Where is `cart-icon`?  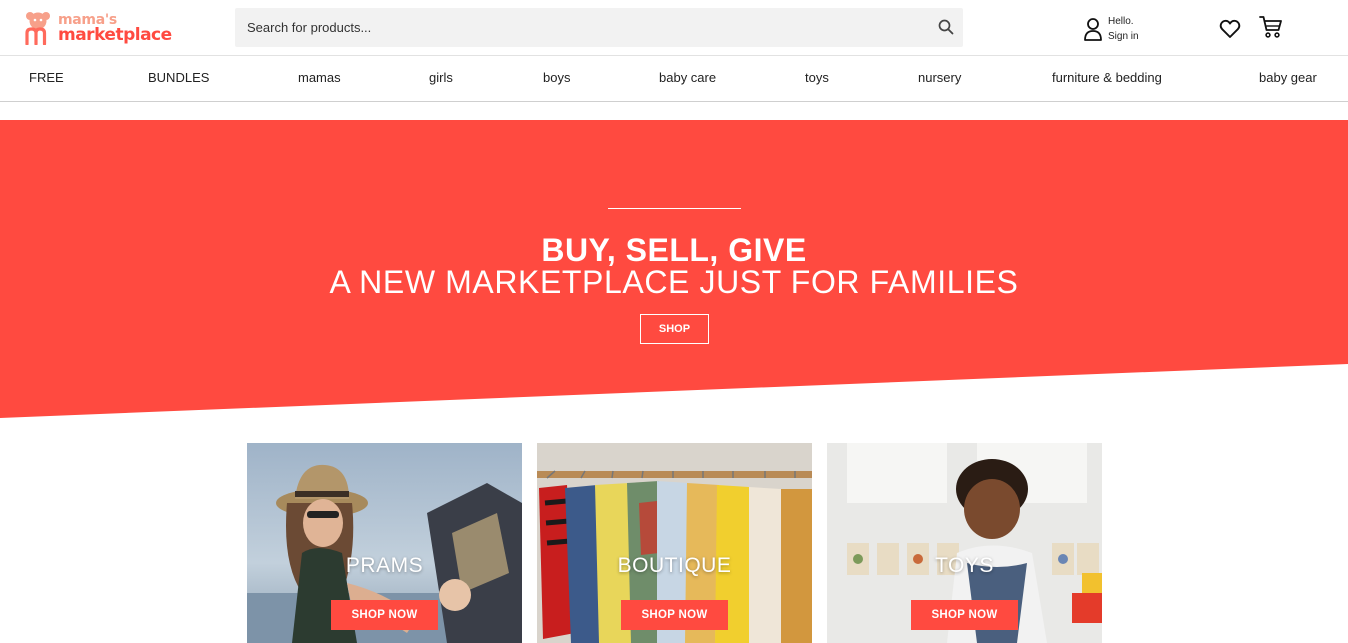
cart-icon is located at coordinates (1271, 27).